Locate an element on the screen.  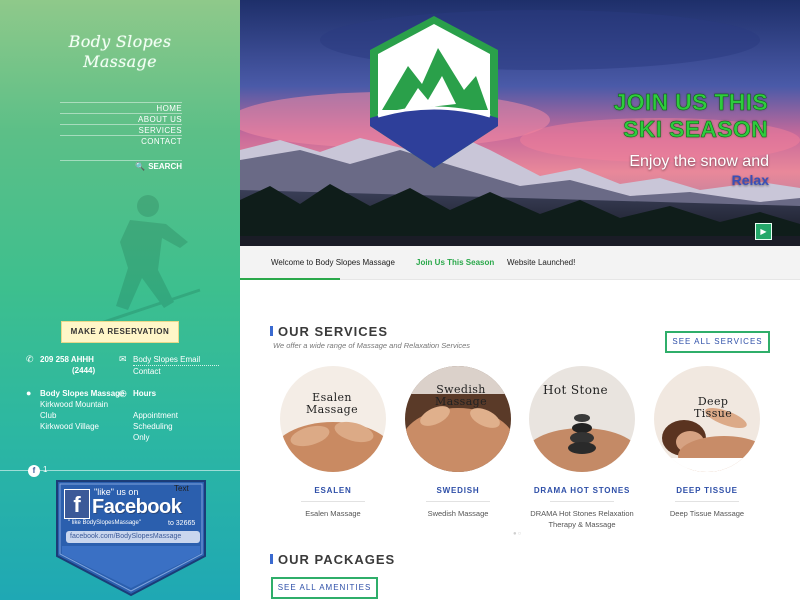
facebook-count: 1 is located at coordinates (45, 469).